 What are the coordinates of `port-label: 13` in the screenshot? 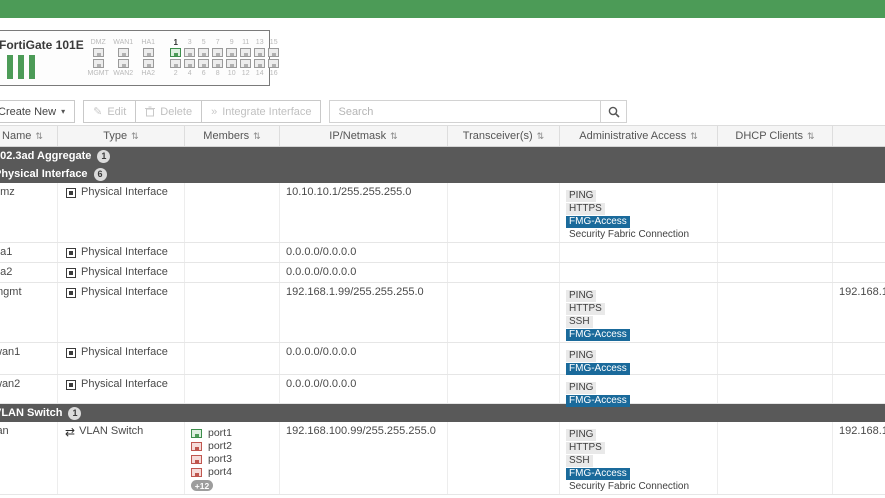 It's located at (259, 42).